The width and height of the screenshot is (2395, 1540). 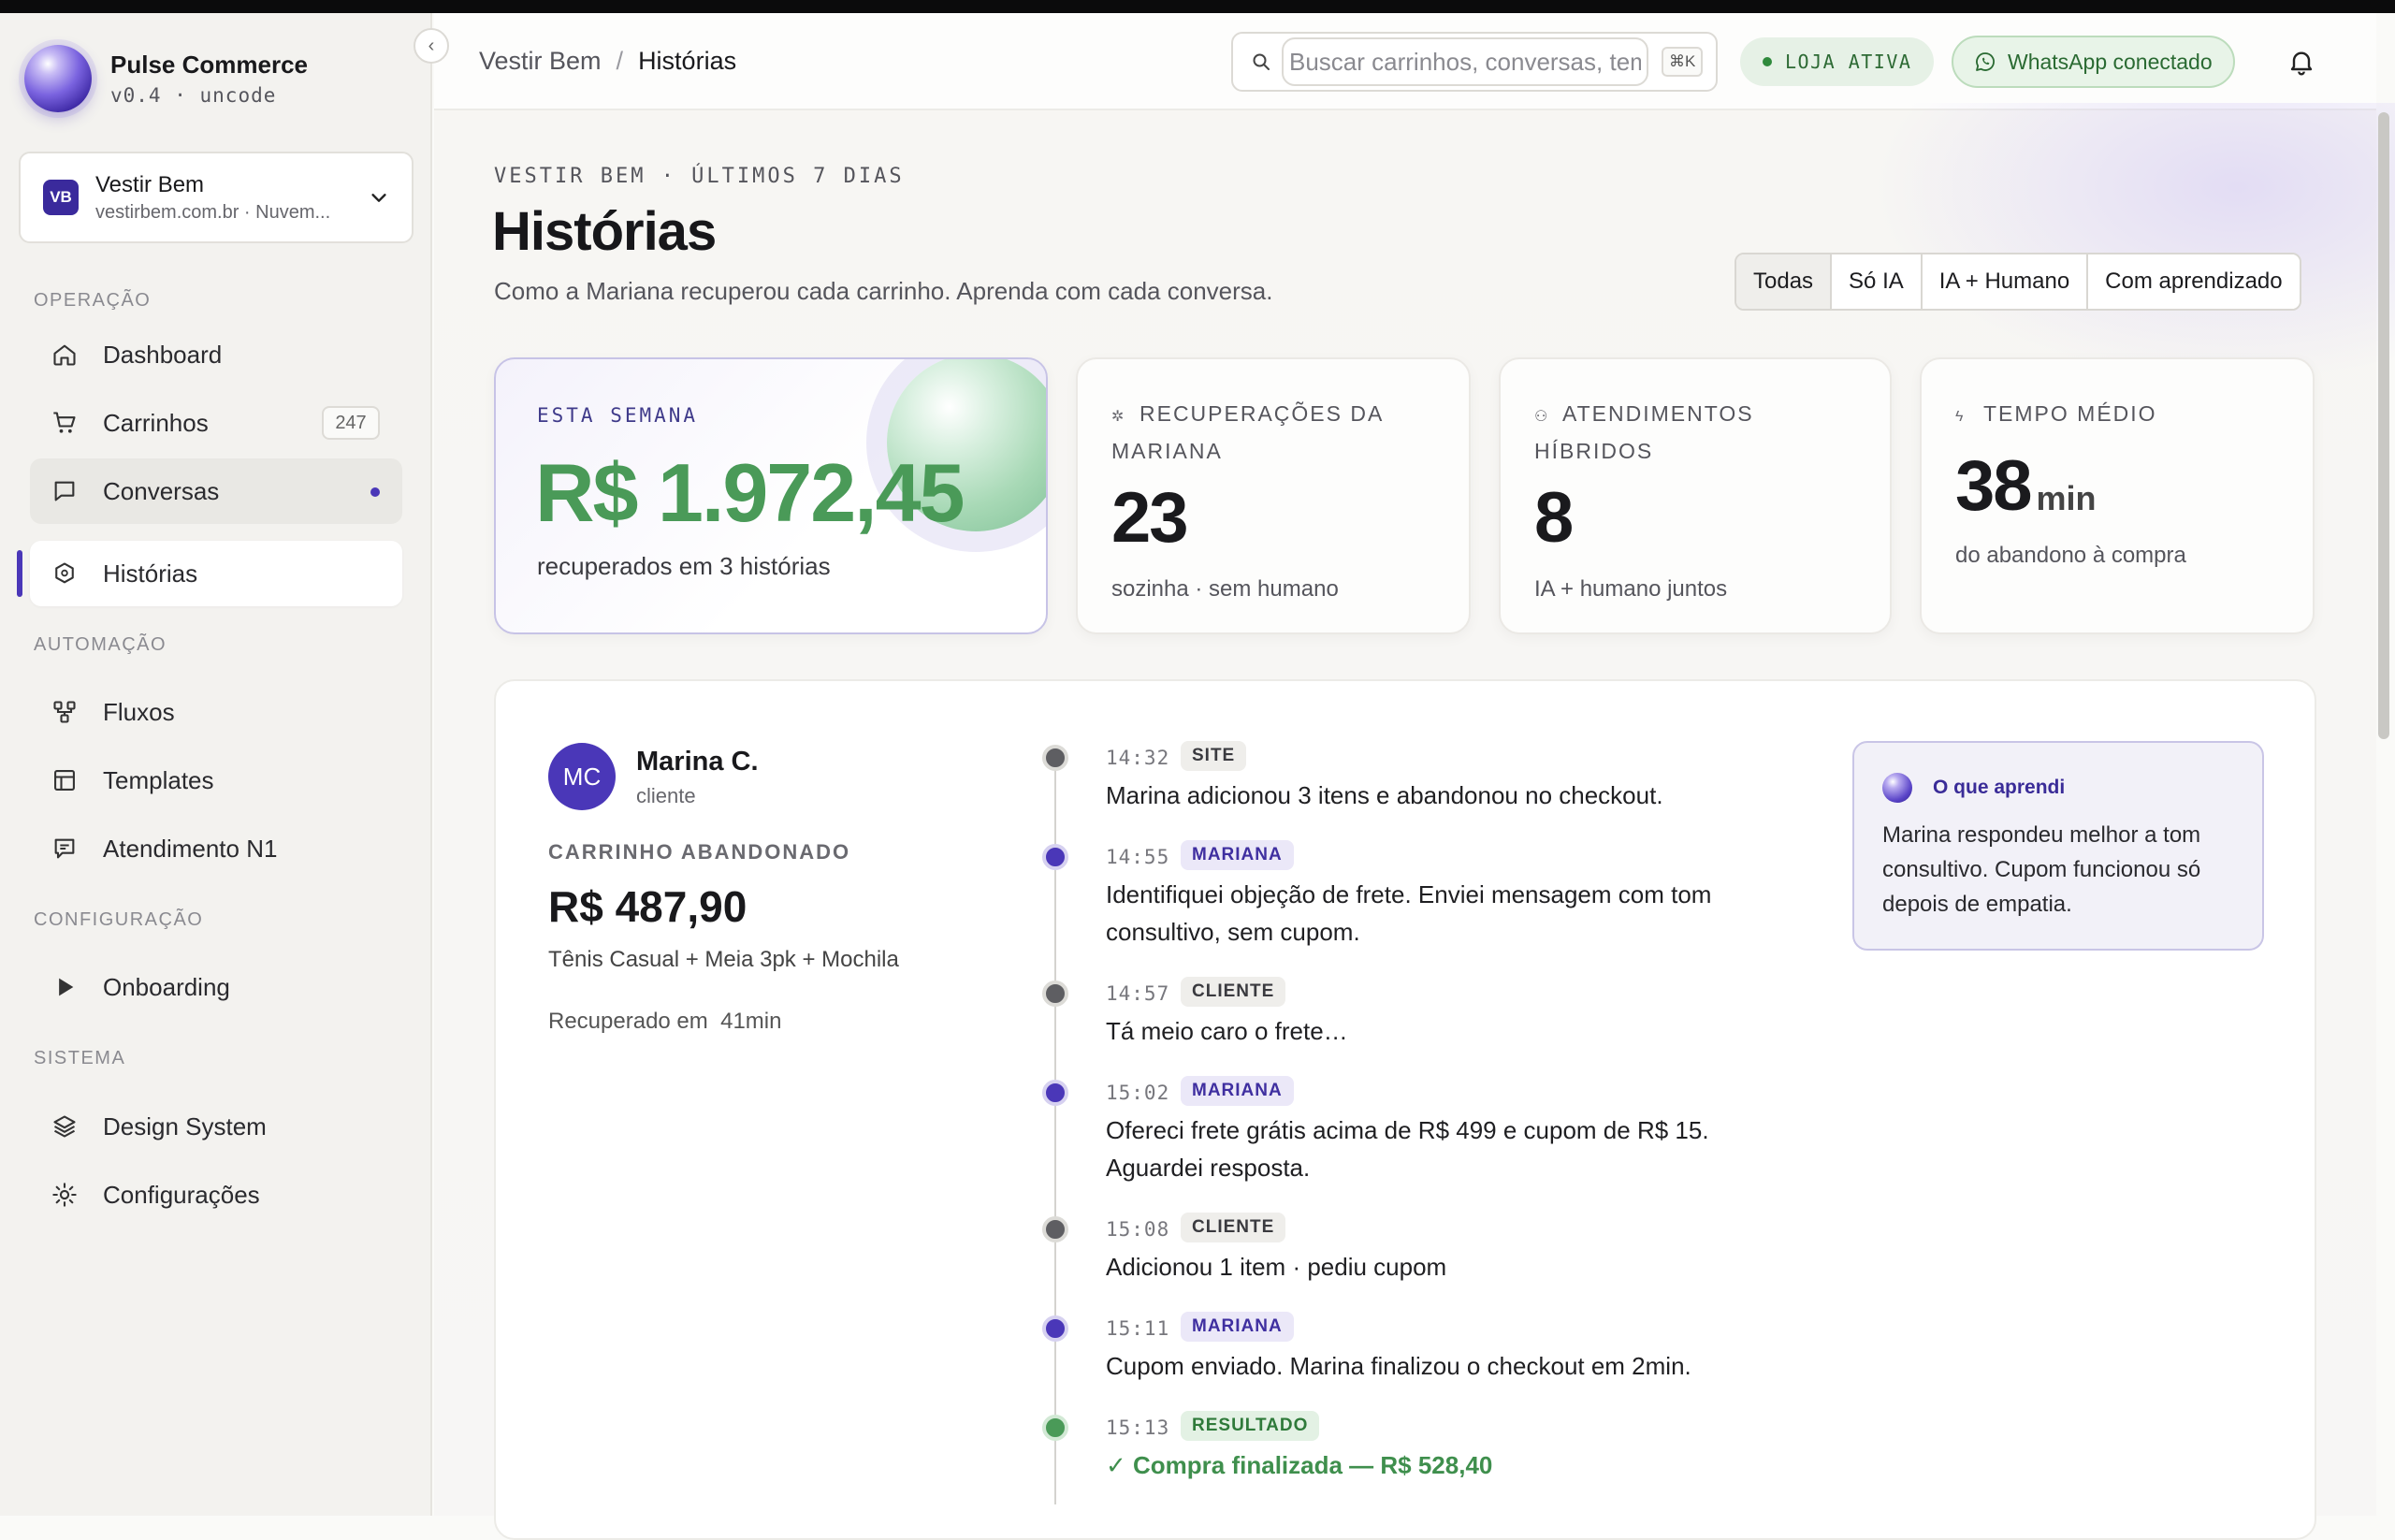 I want to click on sidebar-item-carrinhos: Carrinhos 247, so click(x=216, y=423).